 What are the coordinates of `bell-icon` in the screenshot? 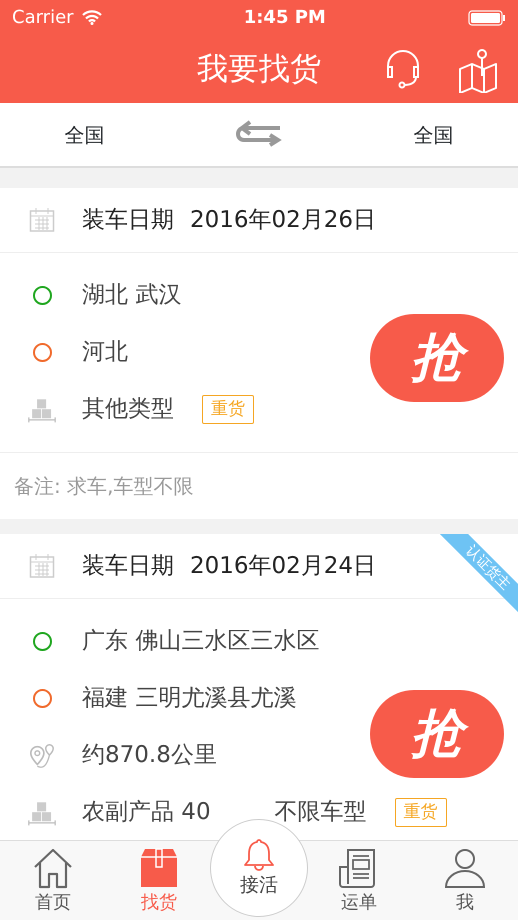 It's located at (259, 853).